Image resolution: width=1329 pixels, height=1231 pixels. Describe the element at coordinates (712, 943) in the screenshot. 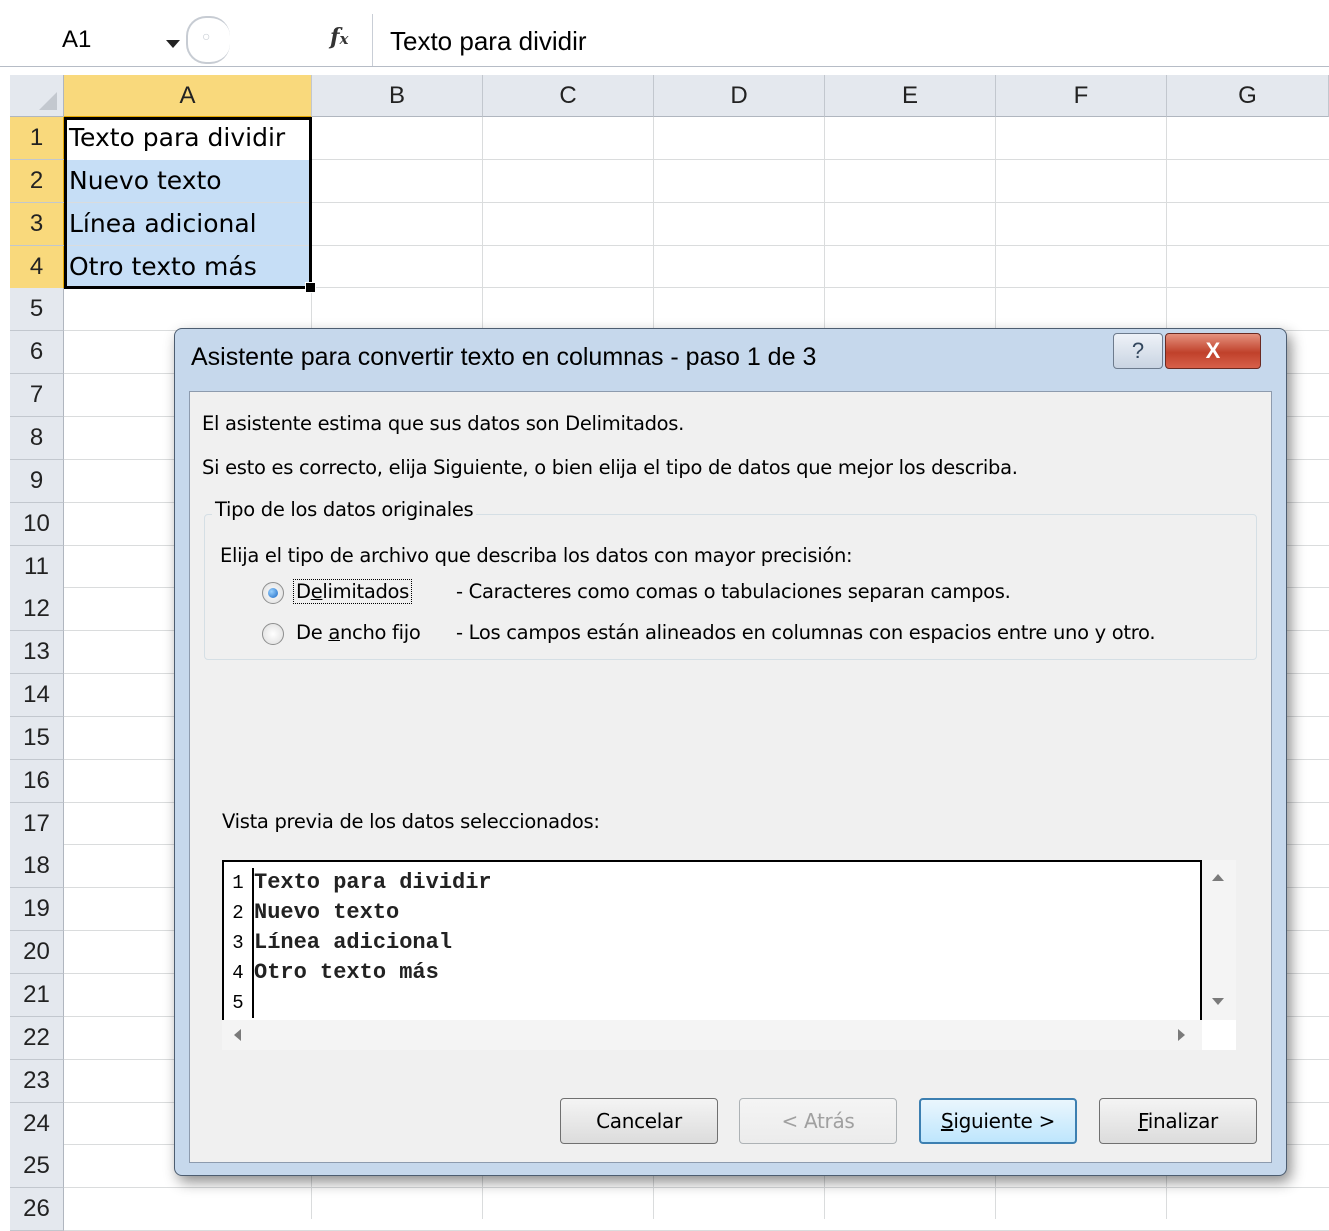

I see `preview-row: 3 Línea adicional` at that location.